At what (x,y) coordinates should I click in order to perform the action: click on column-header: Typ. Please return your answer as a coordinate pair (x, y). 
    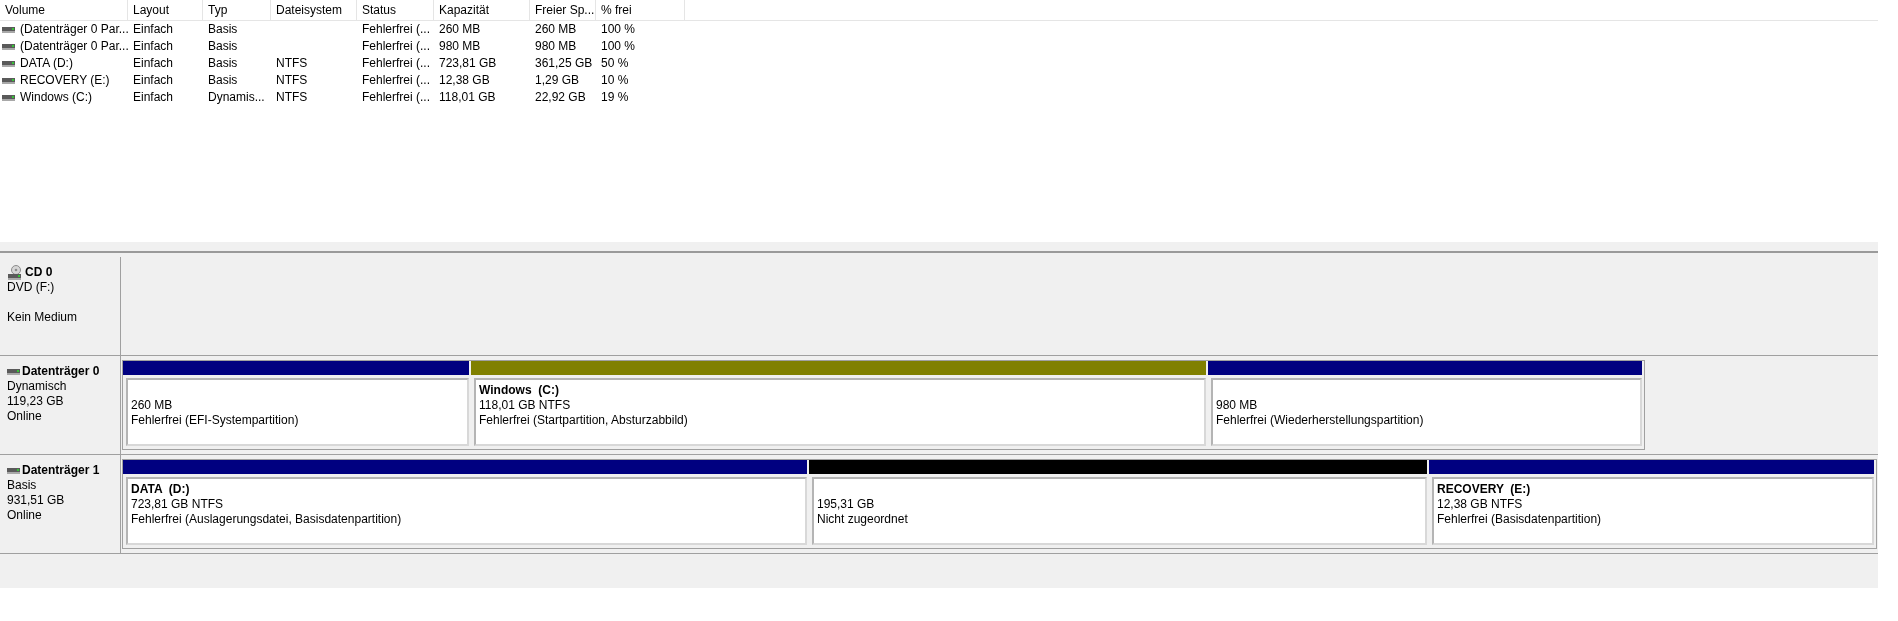
    Looking at the image, I should click on (237, 10).